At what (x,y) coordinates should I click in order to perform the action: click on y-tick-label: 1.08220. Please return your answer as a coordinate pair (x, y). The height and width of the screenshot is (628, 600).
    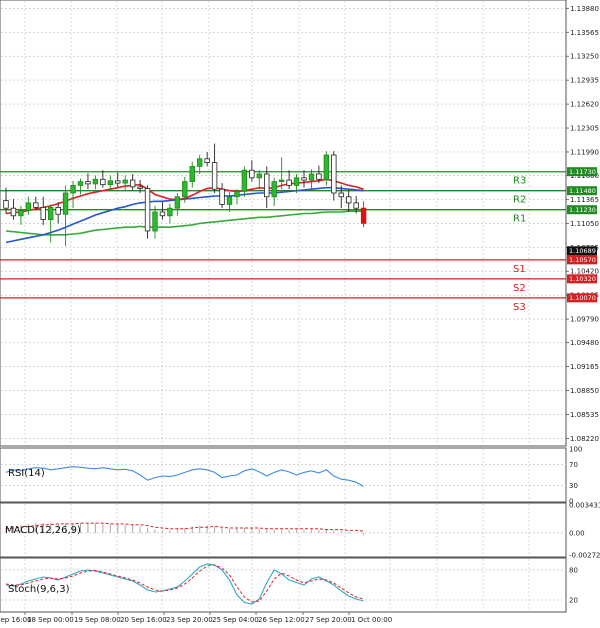
    Looking at the image, I should click on (584, 439).